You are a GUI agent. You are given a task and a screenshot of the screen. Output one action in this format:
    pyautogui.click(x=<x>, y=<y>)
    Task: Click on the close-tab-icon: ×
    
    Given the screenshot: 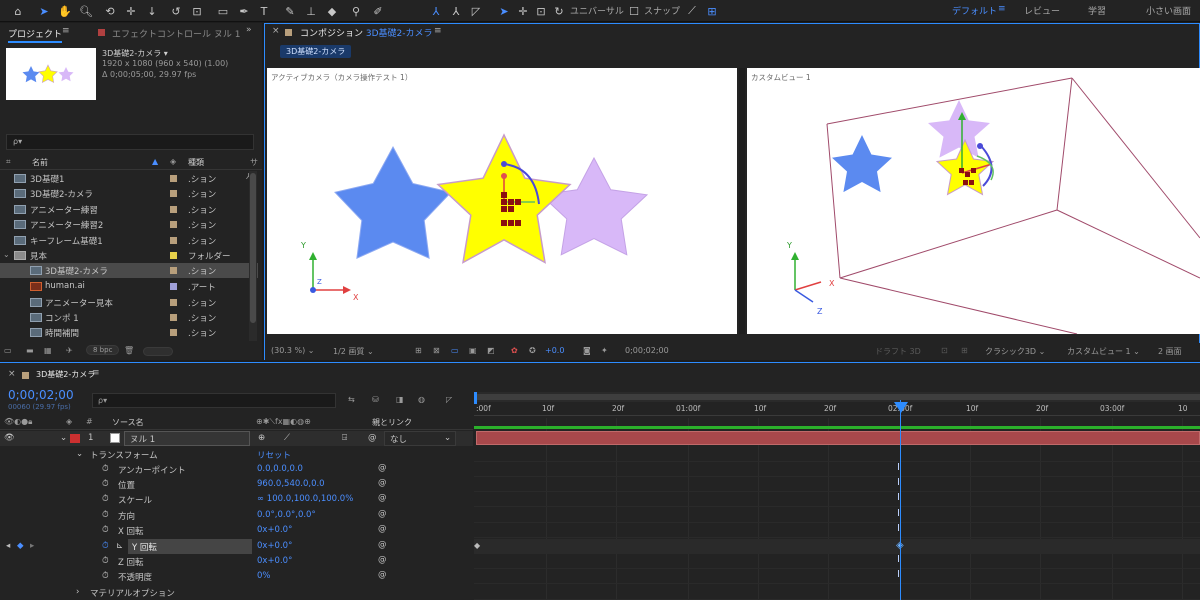 What is the action you would take?
    pyautogui.click(x=276, y=31)
    